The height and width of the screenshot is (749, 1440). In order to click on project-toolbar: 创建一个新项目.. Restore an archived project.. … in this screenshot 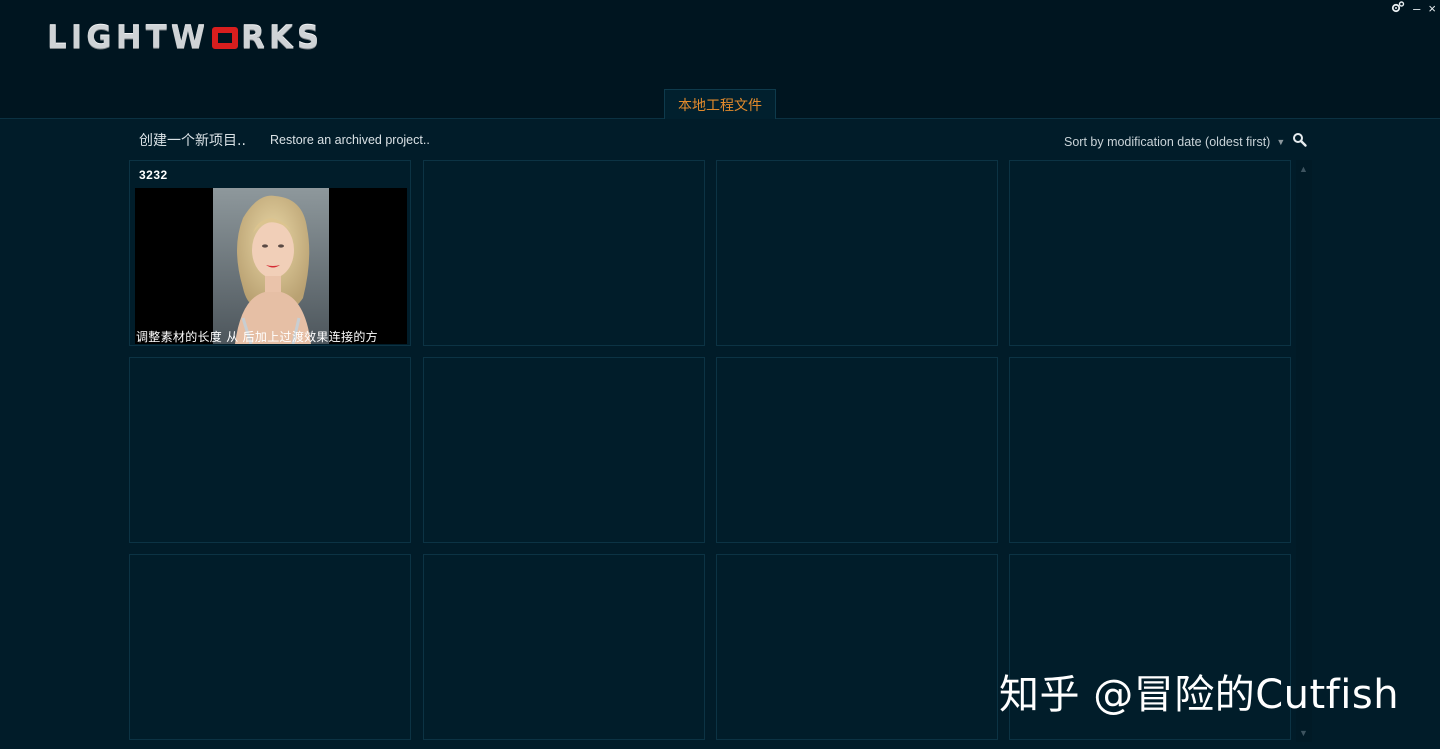, I will do `click(720, 141)`.